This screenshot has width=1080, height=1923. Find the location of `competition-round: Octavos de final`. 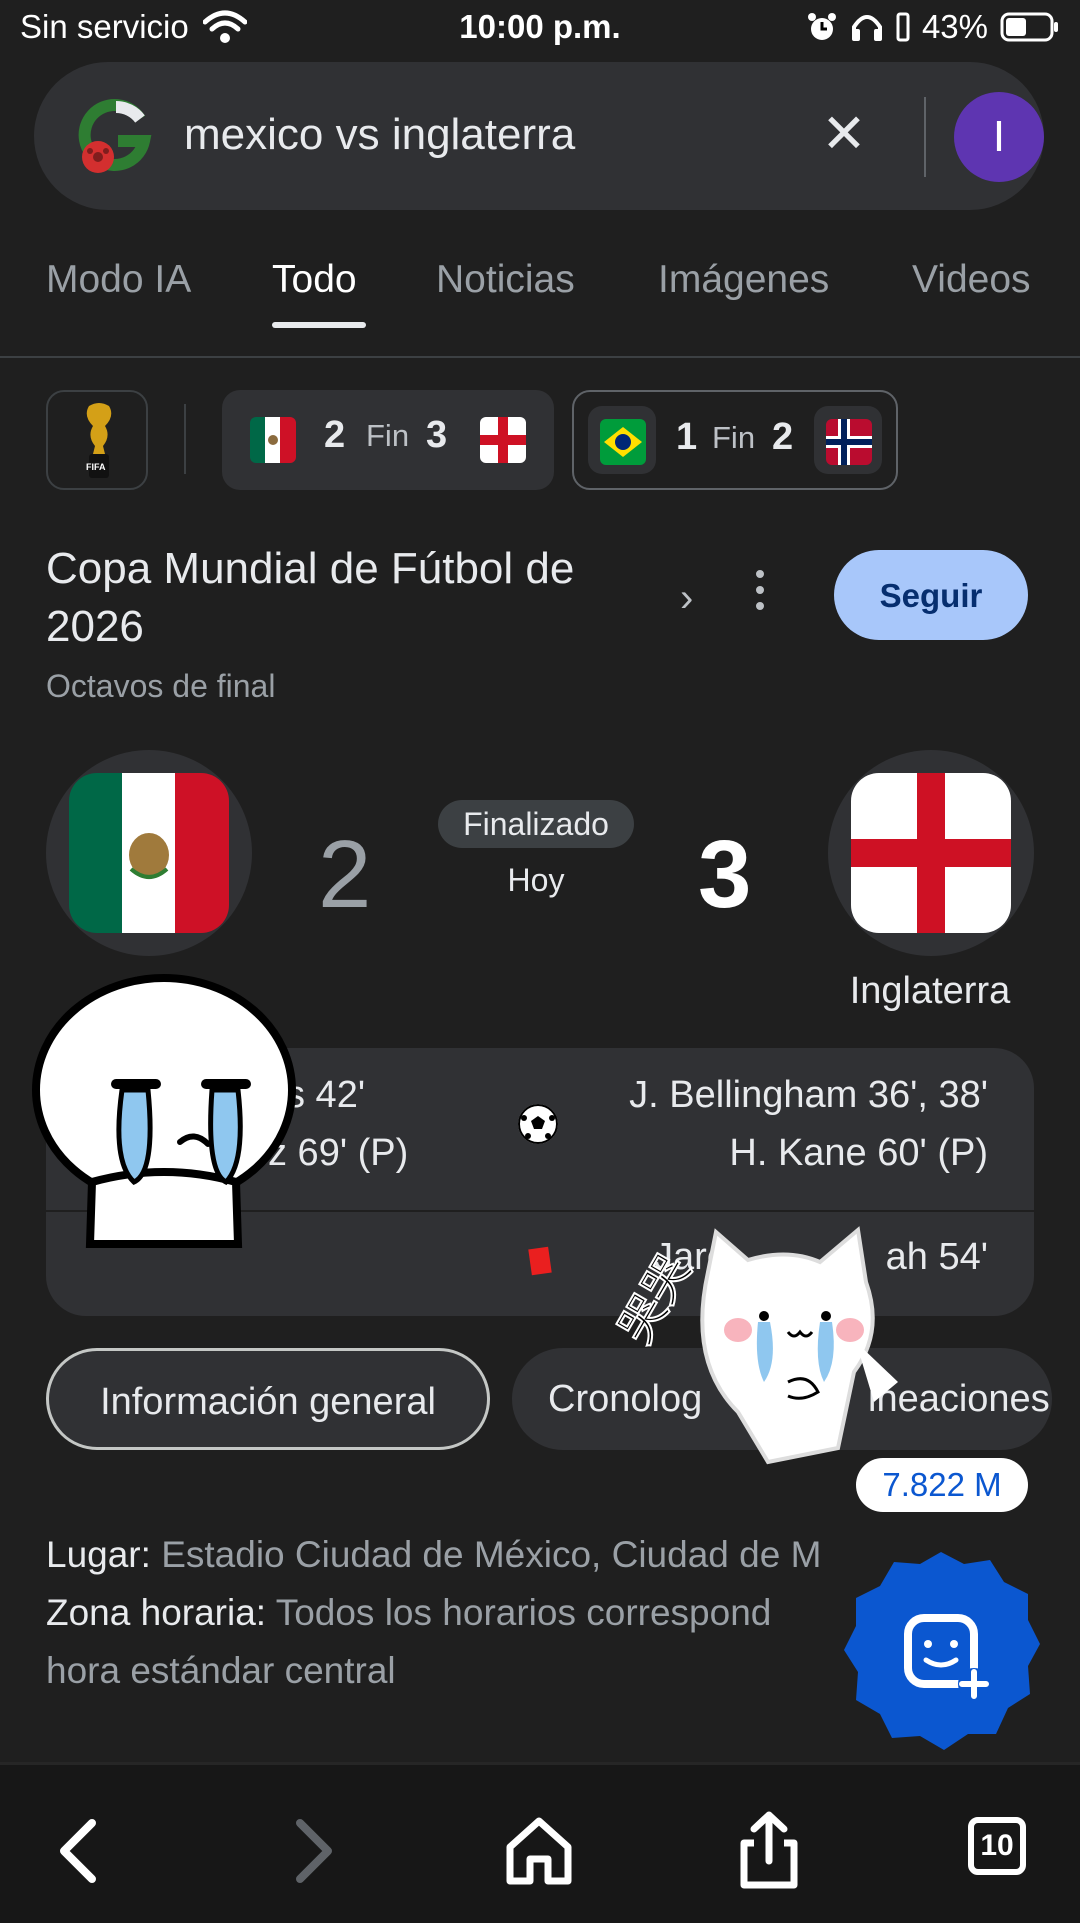

competition-round: Octavos de final is located at coordinates (161, 686).